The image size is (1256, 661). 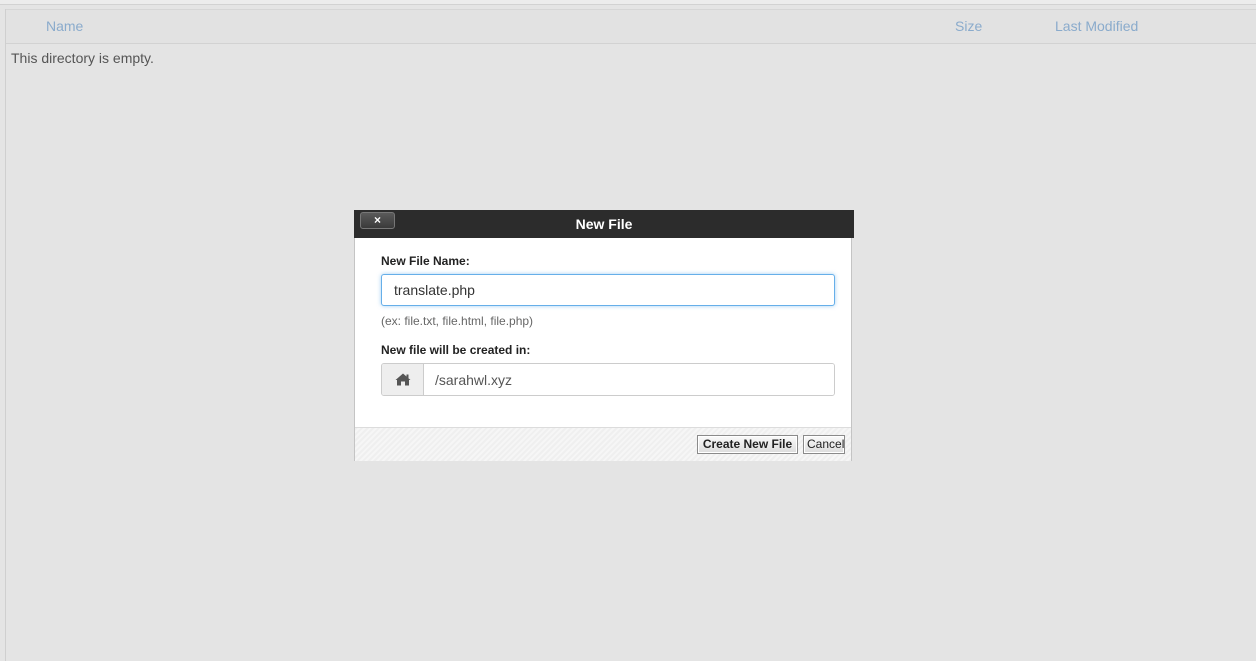 I want to click on create-new-file-button: Create New File, so click(x=747, y=444).